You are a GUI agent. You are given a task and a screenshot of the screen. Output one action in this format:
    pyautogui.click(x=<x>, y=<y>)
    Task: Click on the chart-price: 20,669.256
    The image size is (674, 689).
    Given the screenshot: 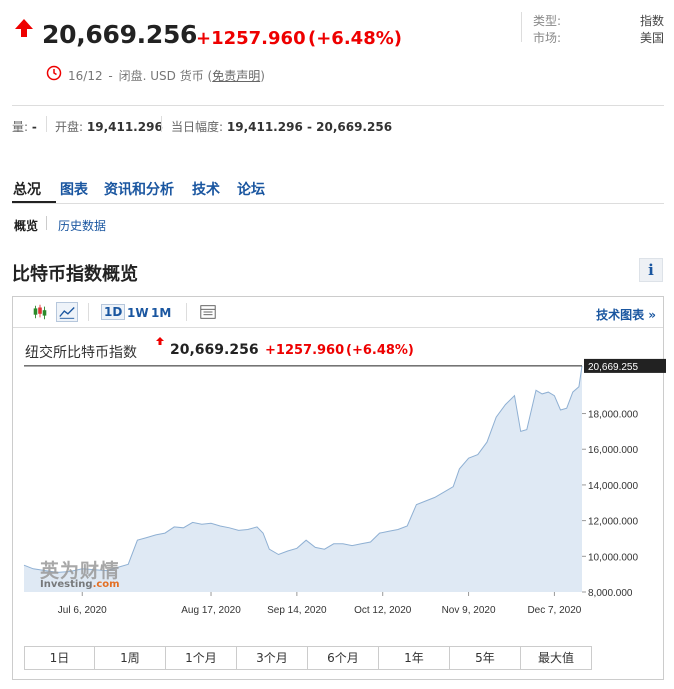 What is the action you would take?
    pyautogui.click(x=214, y=350)
    